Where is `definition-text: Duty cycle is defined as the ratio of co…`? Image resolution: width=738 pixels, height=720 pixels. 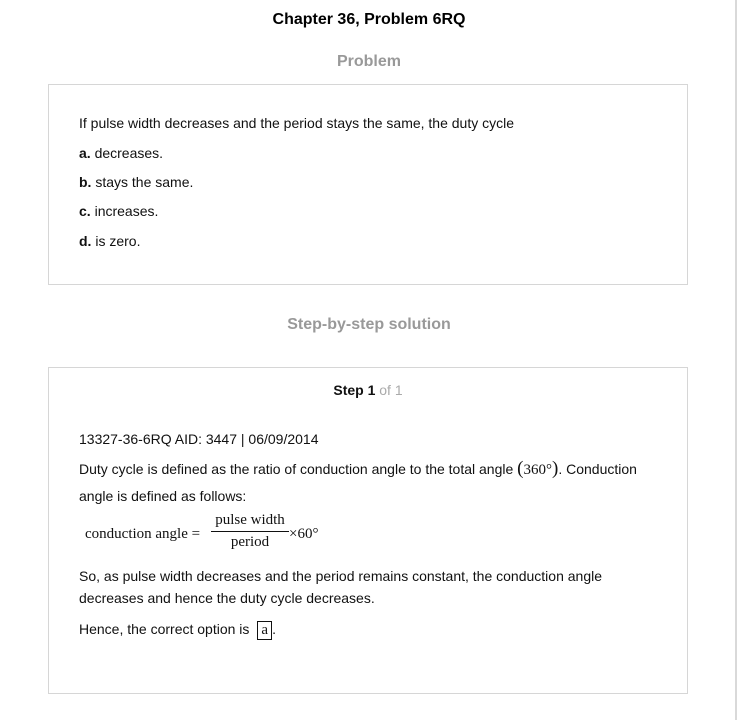 definition-text: Duty cycle is defined as the ratio of co… is located at coordinates (298, 469).